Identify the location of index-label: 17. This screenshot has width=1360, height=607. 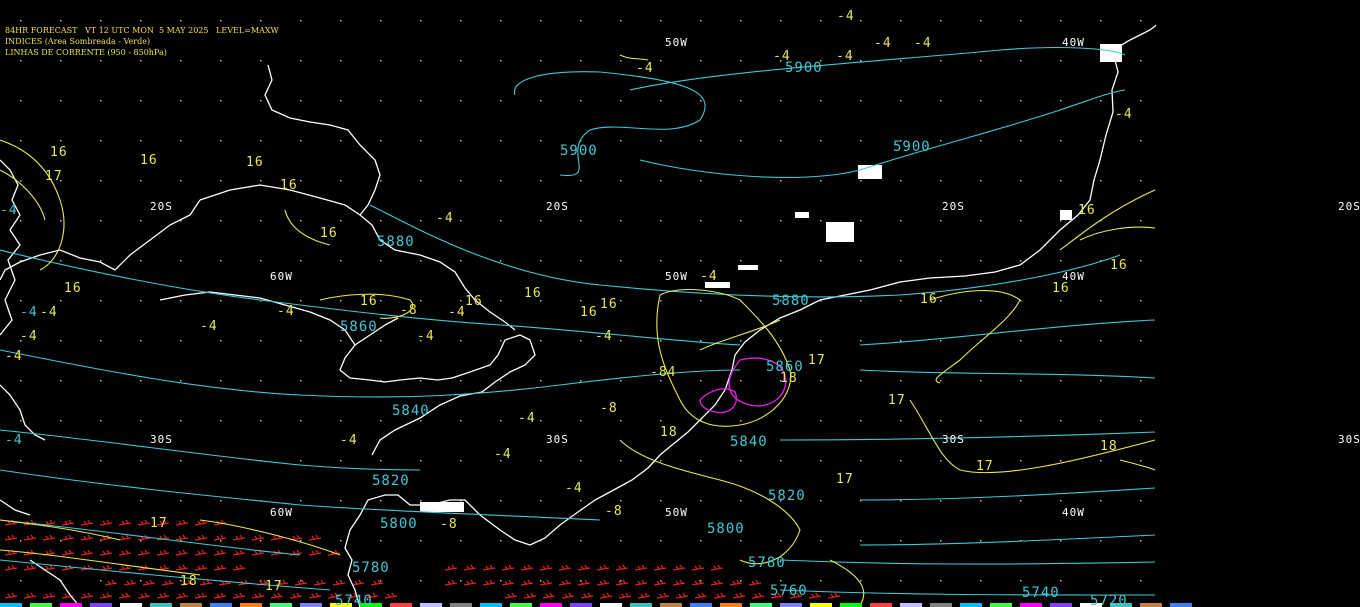
(897, 400).